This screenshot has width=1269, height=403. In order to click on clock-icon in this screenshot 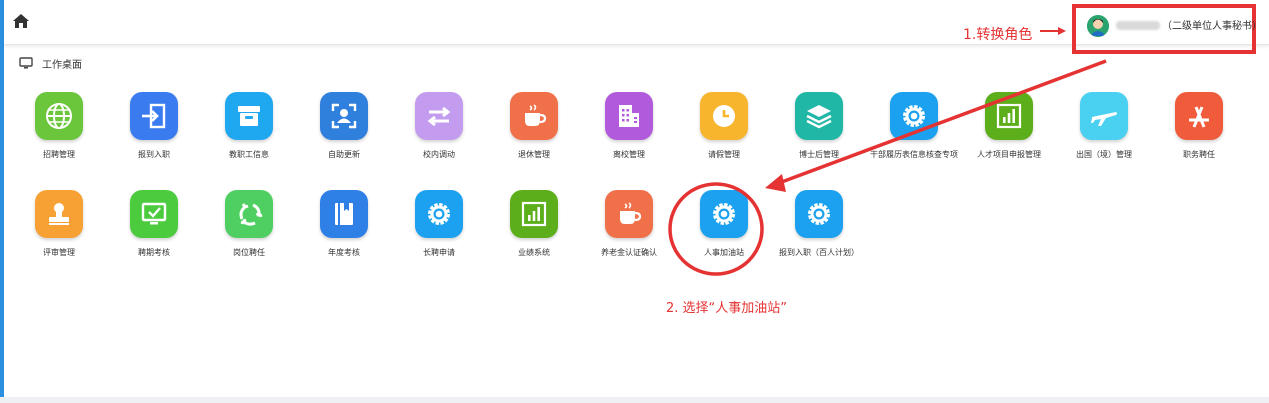, I will do `click(724, 116)`.